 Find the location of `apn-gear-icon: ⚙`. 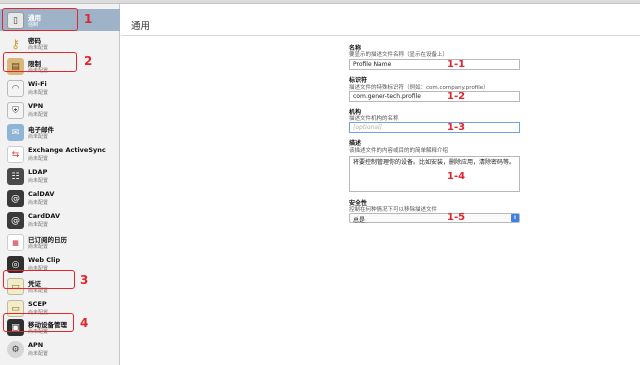

apn-gear-icon: ⚙ is located at coordinates (15, 349).